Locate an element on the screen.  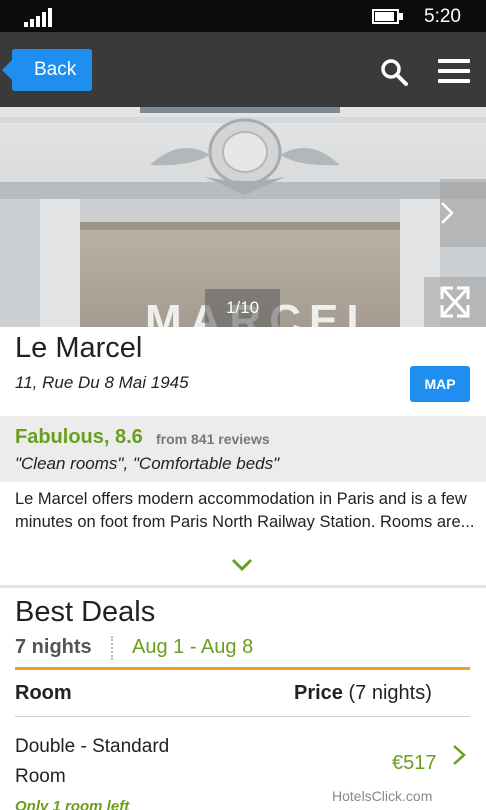
gallery-next-button is located at coordinates (463, 213).